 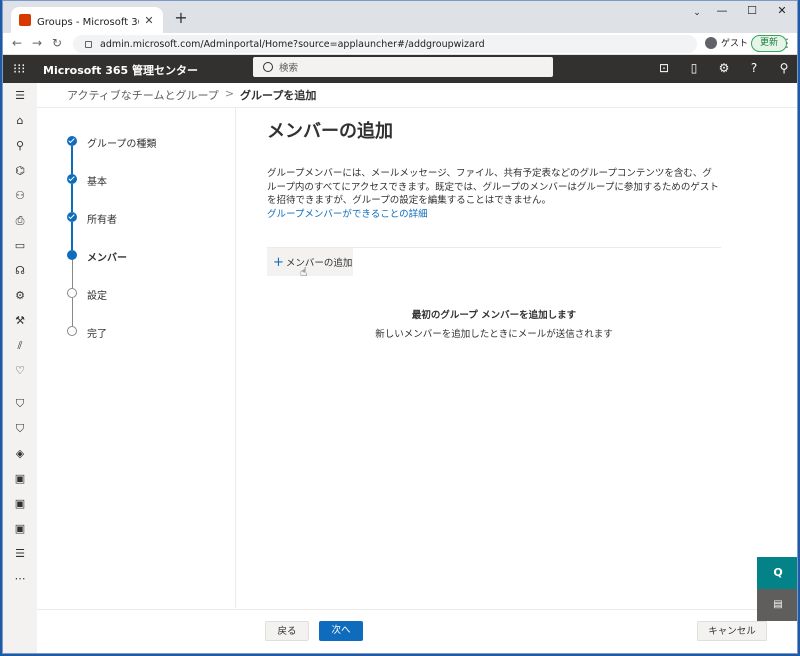 What do you see at coordinates (711, 42) in the screenshot?
I see `avatar-icon` at bounding box center [711, 42].